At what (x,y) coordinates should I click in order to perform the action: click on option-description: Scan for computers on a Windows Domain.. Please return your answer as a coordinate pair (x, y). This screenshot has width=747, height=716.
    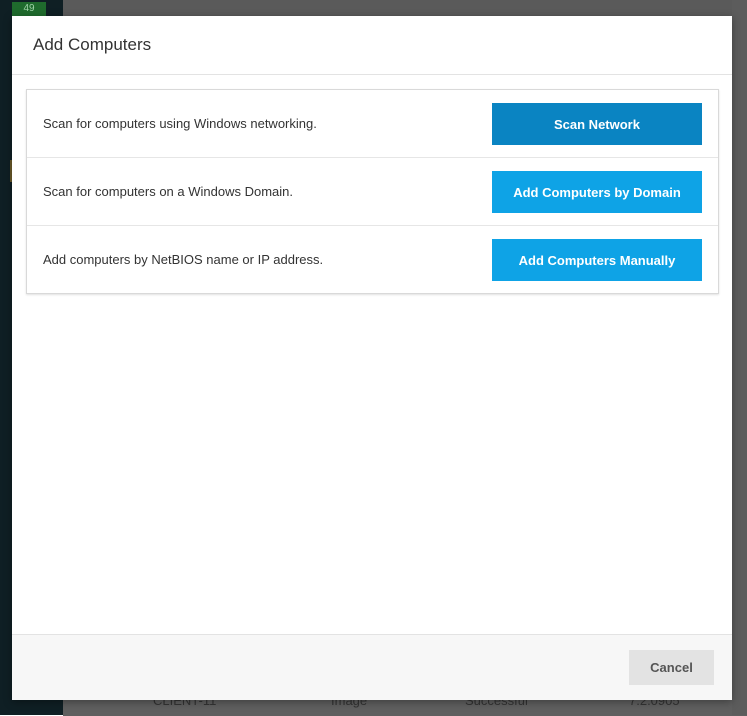
    Looking at the image, I should click on (168, 191).